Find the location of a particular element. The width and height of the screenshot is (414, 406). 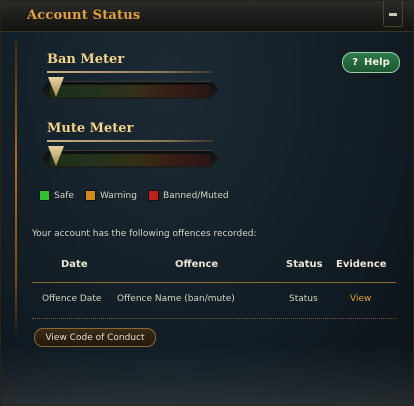

table-header-divider is located at coordinates (214, 282).